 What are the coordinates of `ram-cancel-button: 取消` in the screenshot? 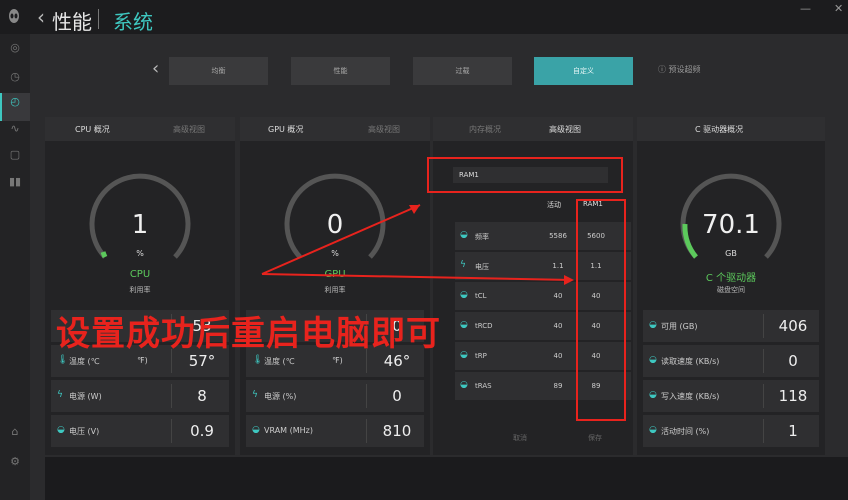 It's located at (520, 438).